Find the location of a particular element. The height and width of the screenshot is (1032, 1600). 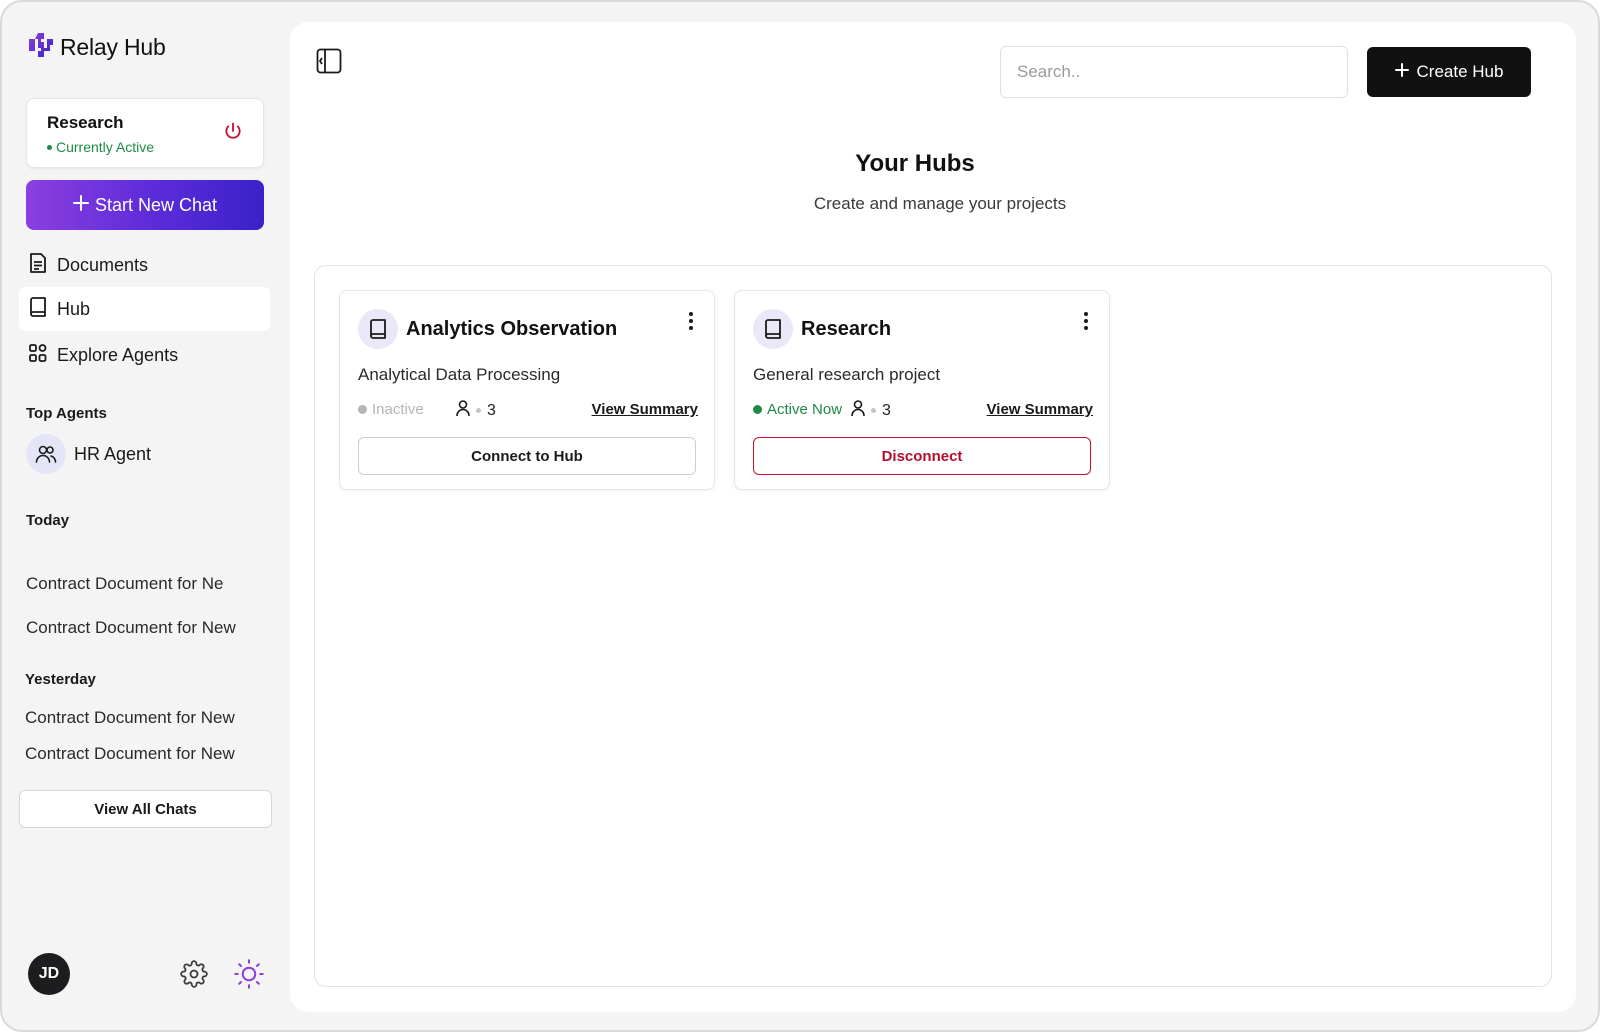

active-hub-status: Currently Active is located at coordinates (100, 147).